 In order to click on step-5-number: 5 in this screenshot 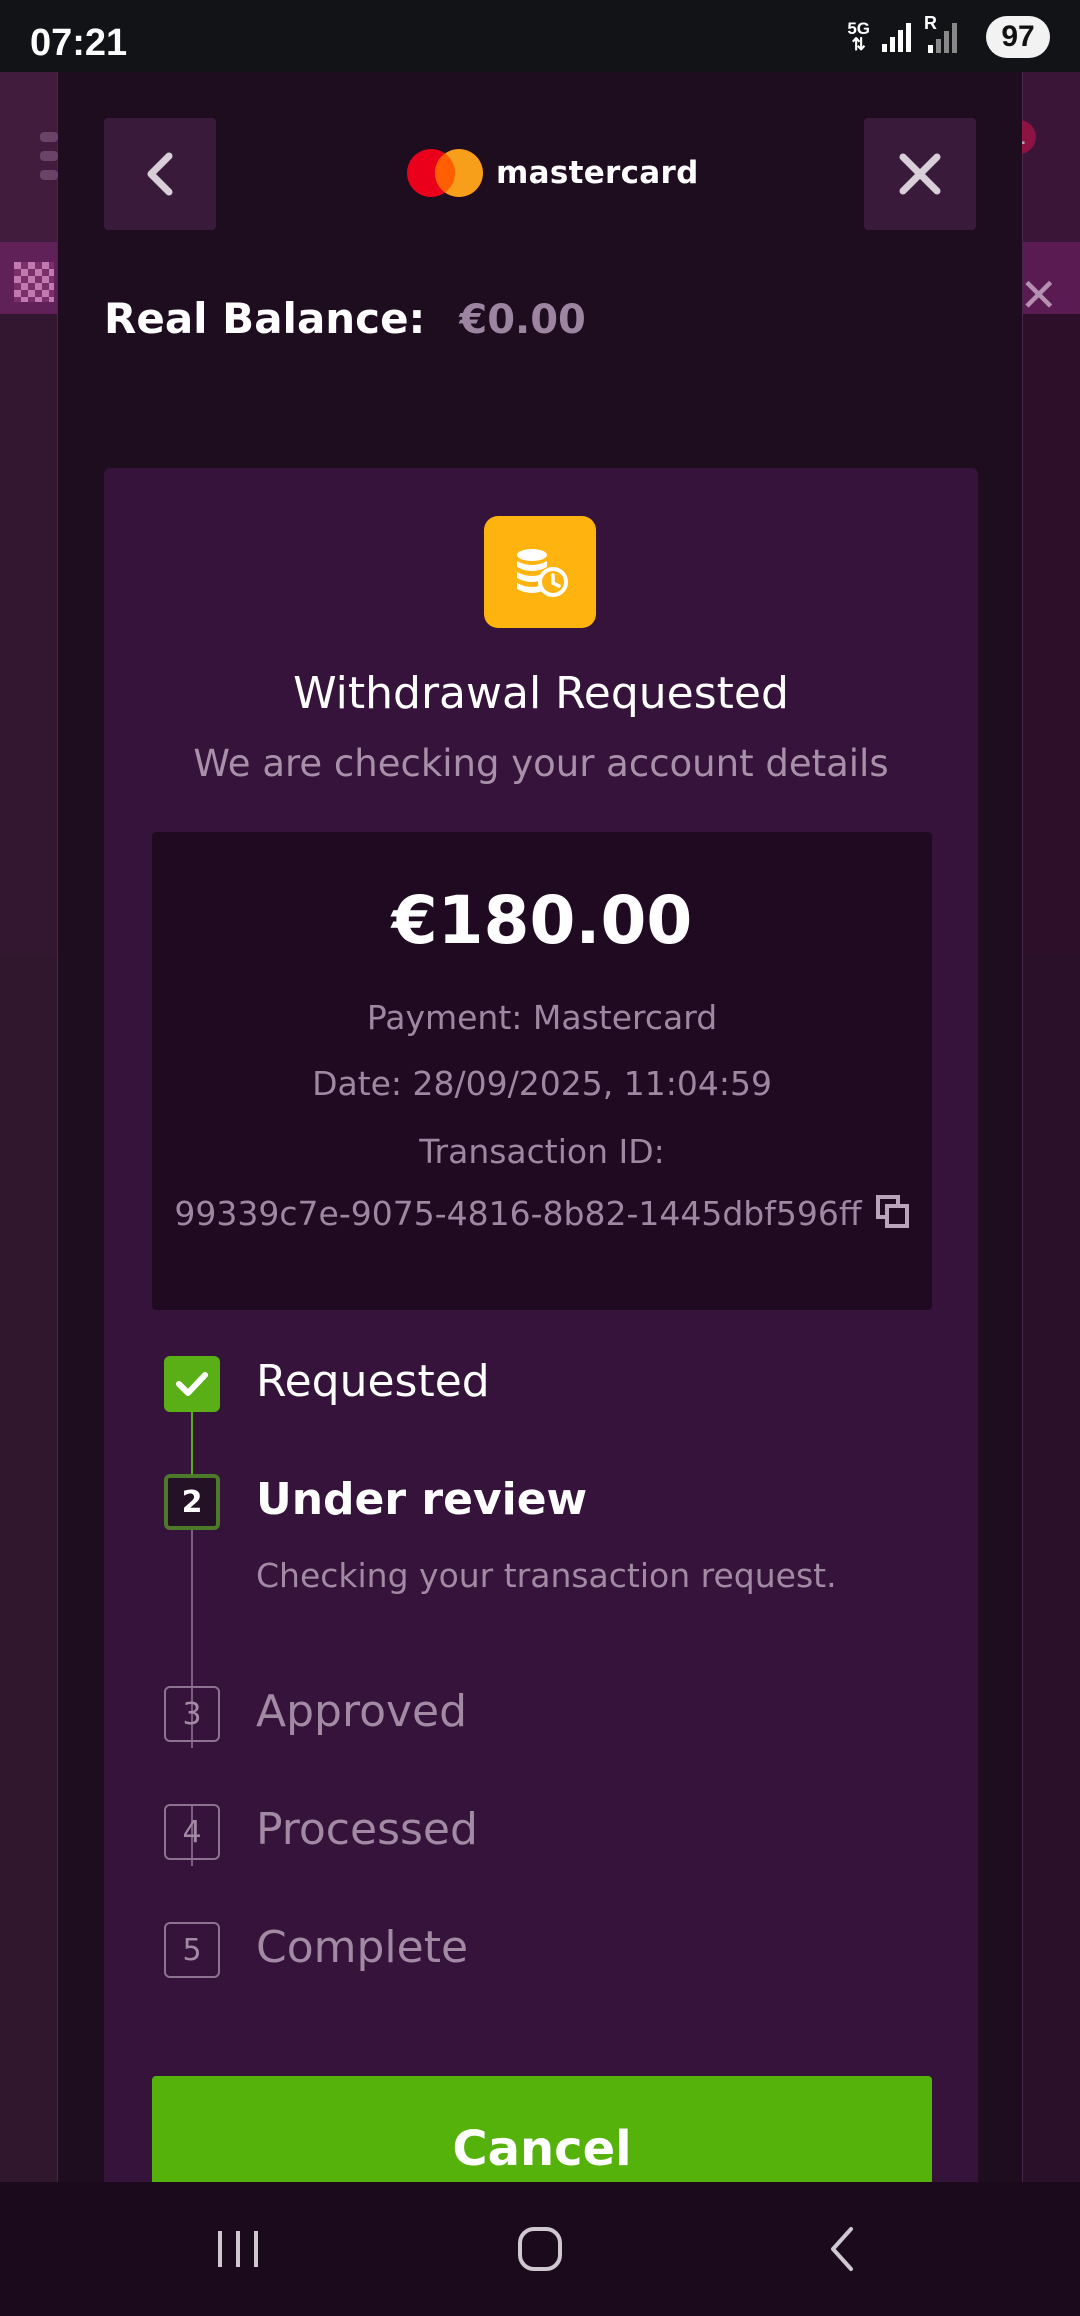, I will do `click(192, 1950)`.